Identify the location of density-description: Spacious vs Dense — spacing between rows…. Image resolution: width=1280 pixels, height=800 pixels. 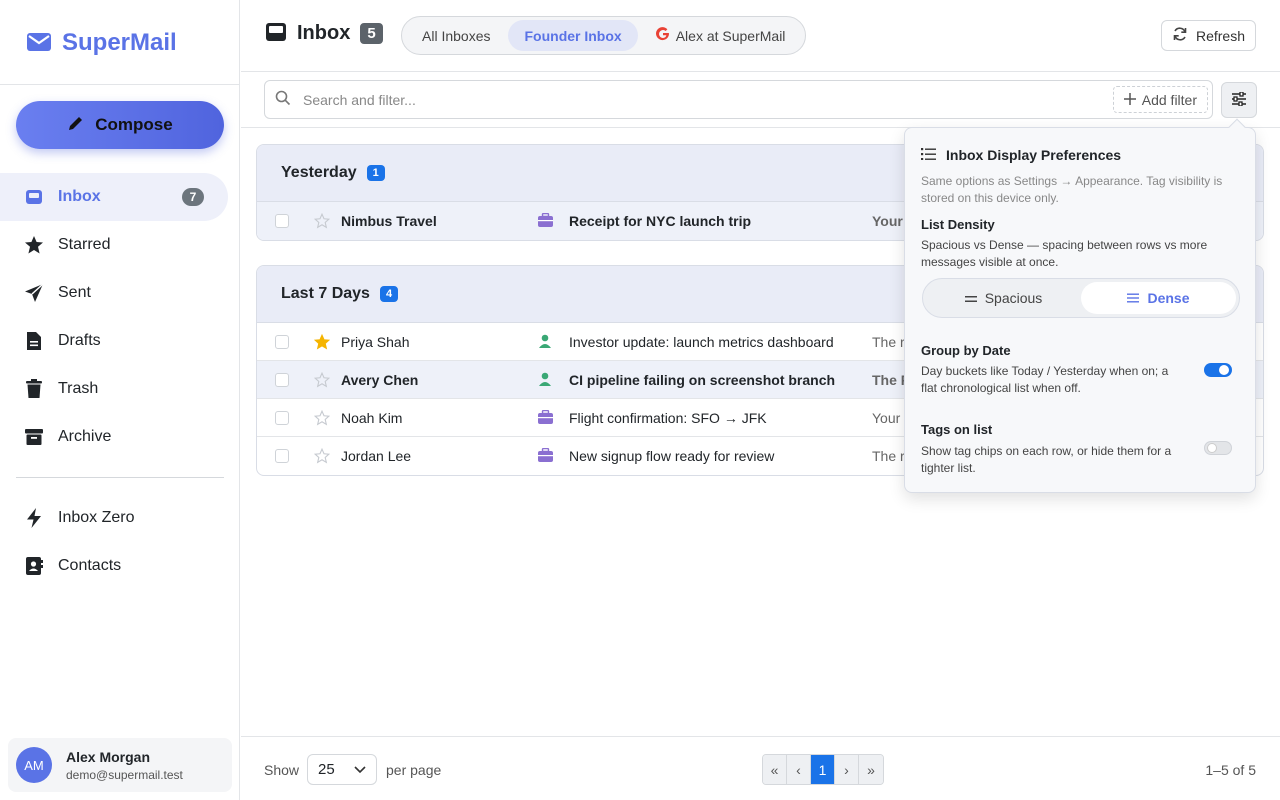
(1064, 253).